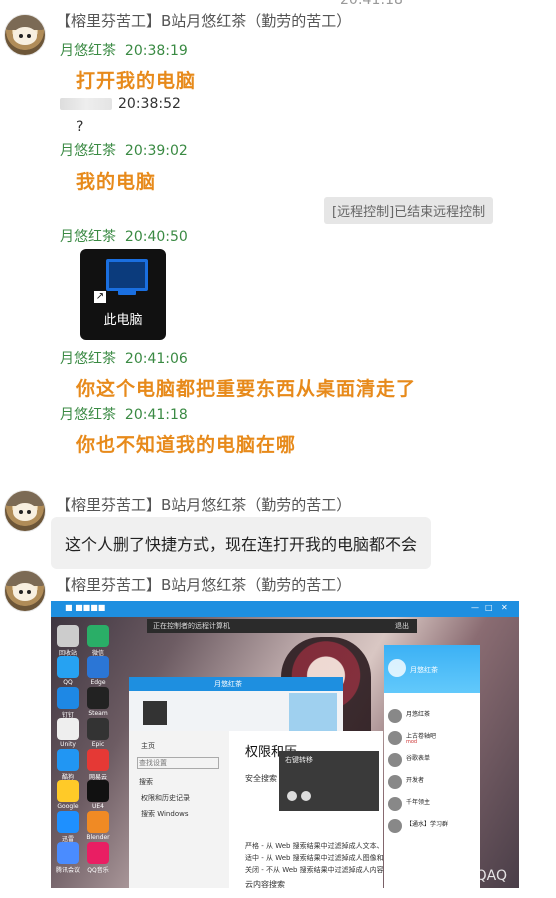 The image size is (556, 898). Describe the element at coordinates (418, 714) in the screenshot. I see `contact-name: 月悠红茶` at that location.